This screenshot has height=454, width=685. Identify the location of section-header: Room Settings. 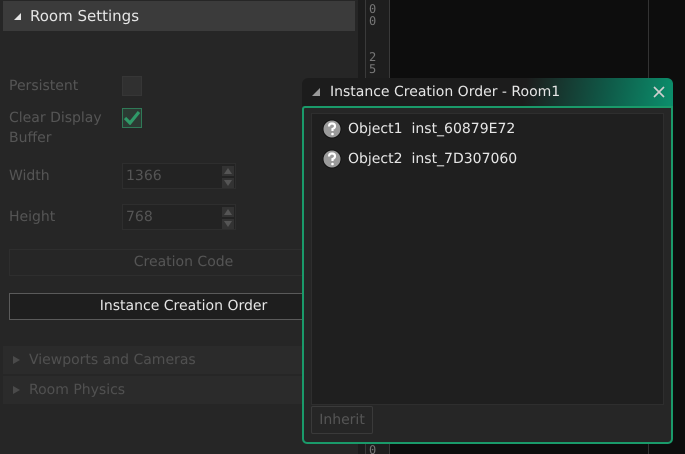
(179, 16).